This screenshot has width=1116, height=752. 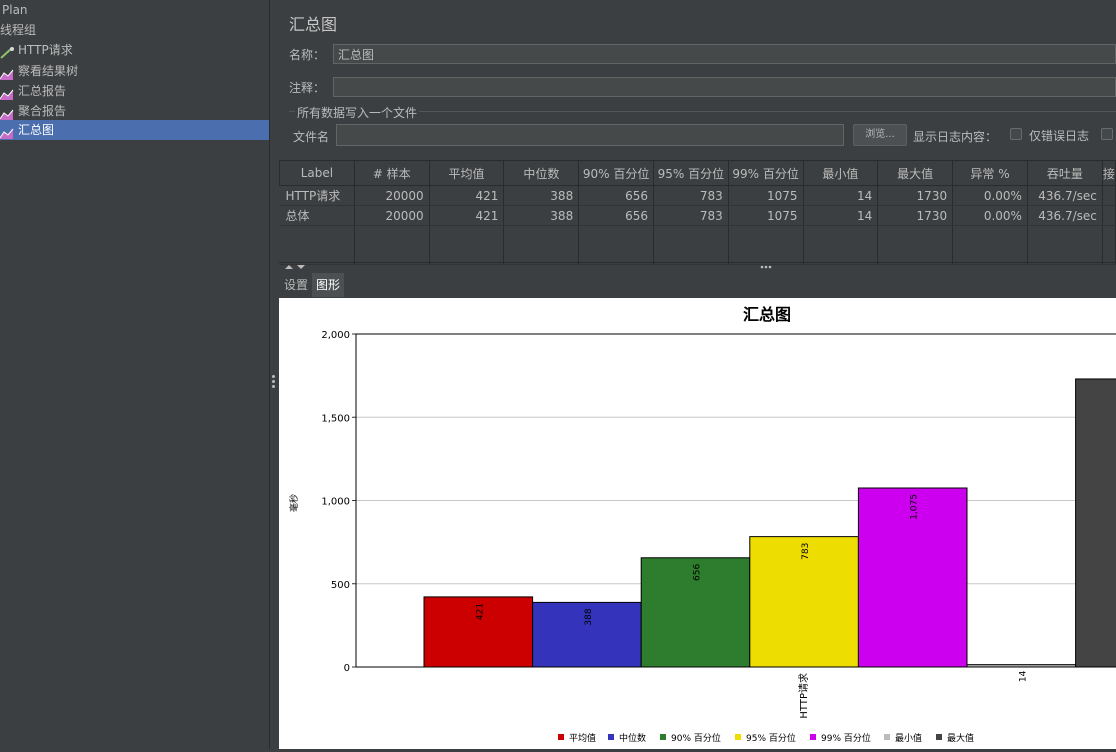 I want to click on legend-label: 中位数, so click(x=632, y=738).